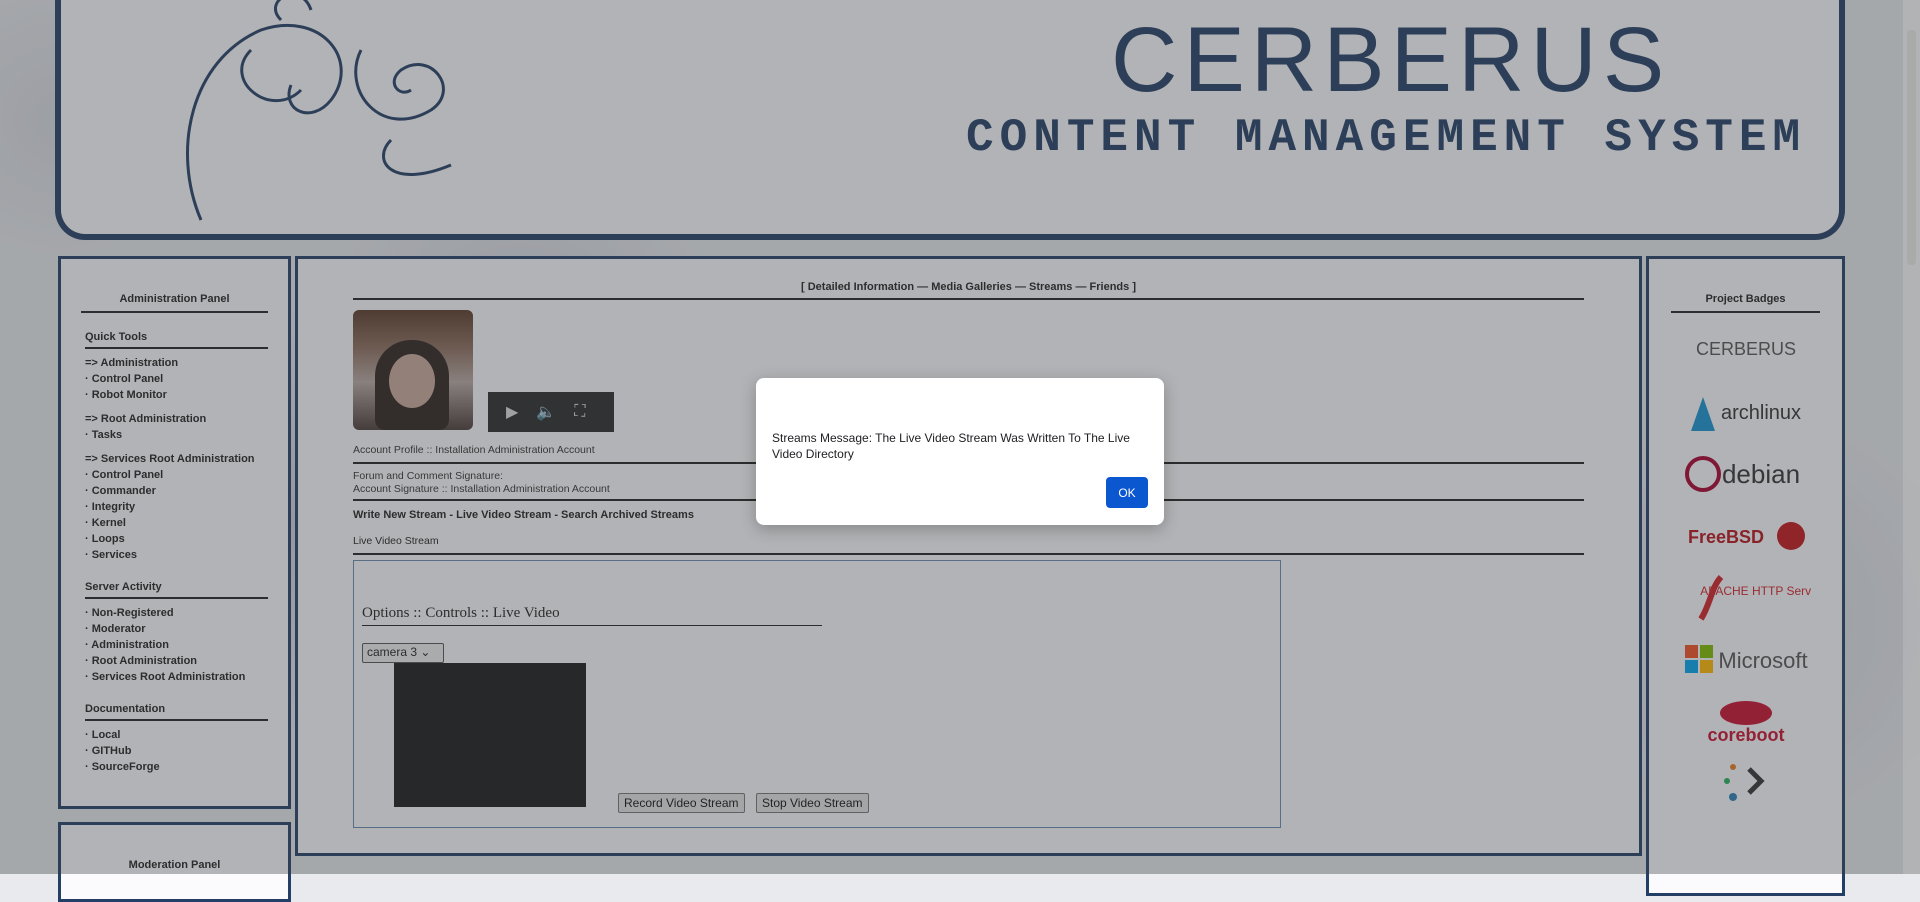 The width and height of the screenshot is (1920, 902). I want to click on ok-button: OK, so click(1127, 492).